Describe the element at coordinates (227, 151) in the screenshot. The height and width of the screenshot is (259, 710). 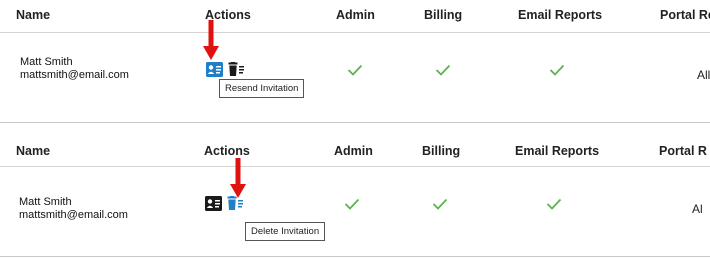
I see `col-header-actions: Actions` at that location.